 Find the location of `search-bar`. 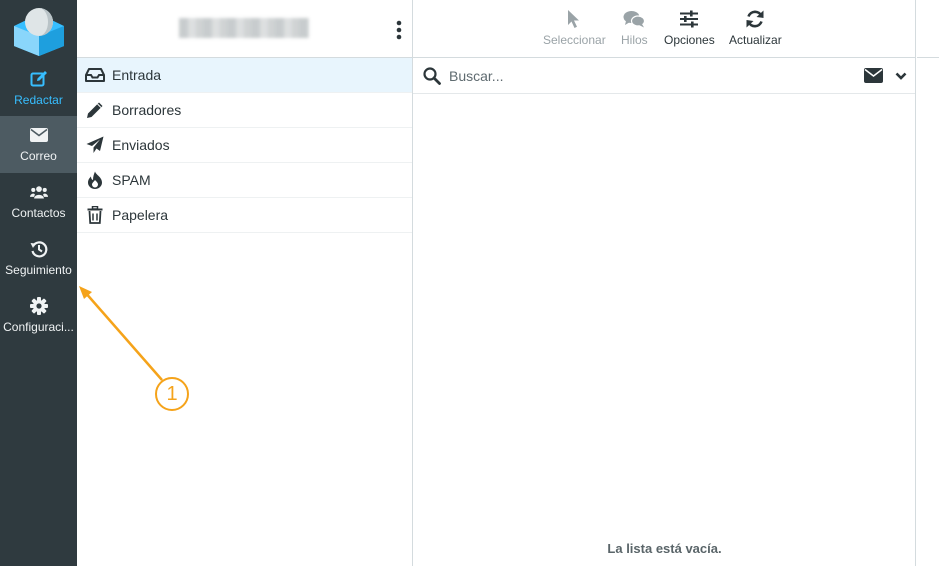

search-bar is located at coordinates (664, 76).